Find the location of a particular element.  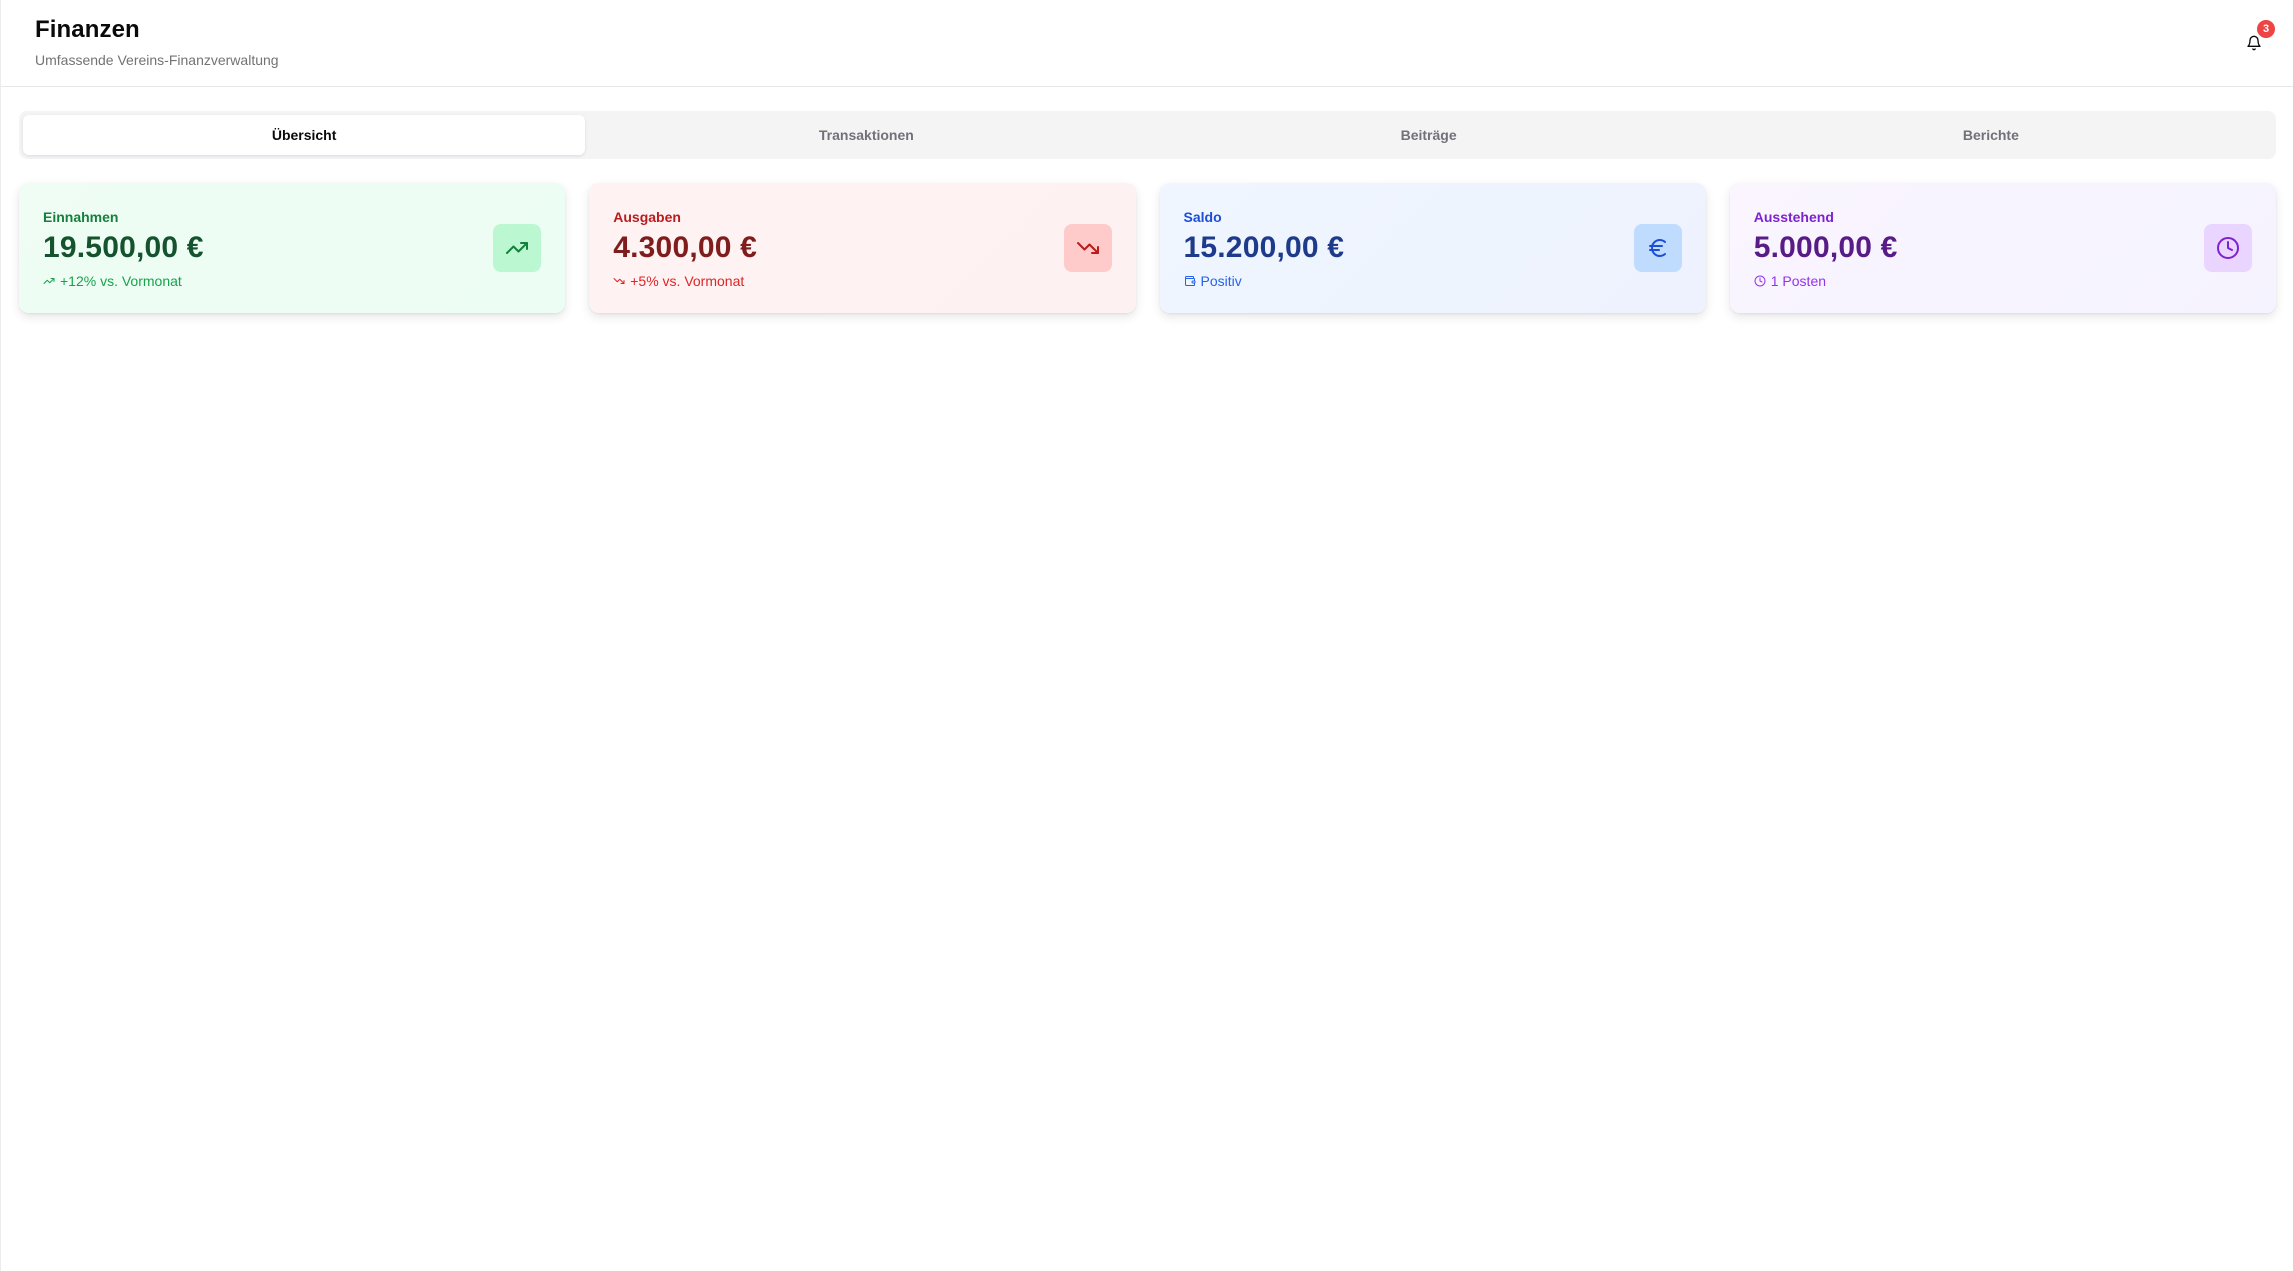

card-label: Einnahmen is located at coordinates (81, 217).